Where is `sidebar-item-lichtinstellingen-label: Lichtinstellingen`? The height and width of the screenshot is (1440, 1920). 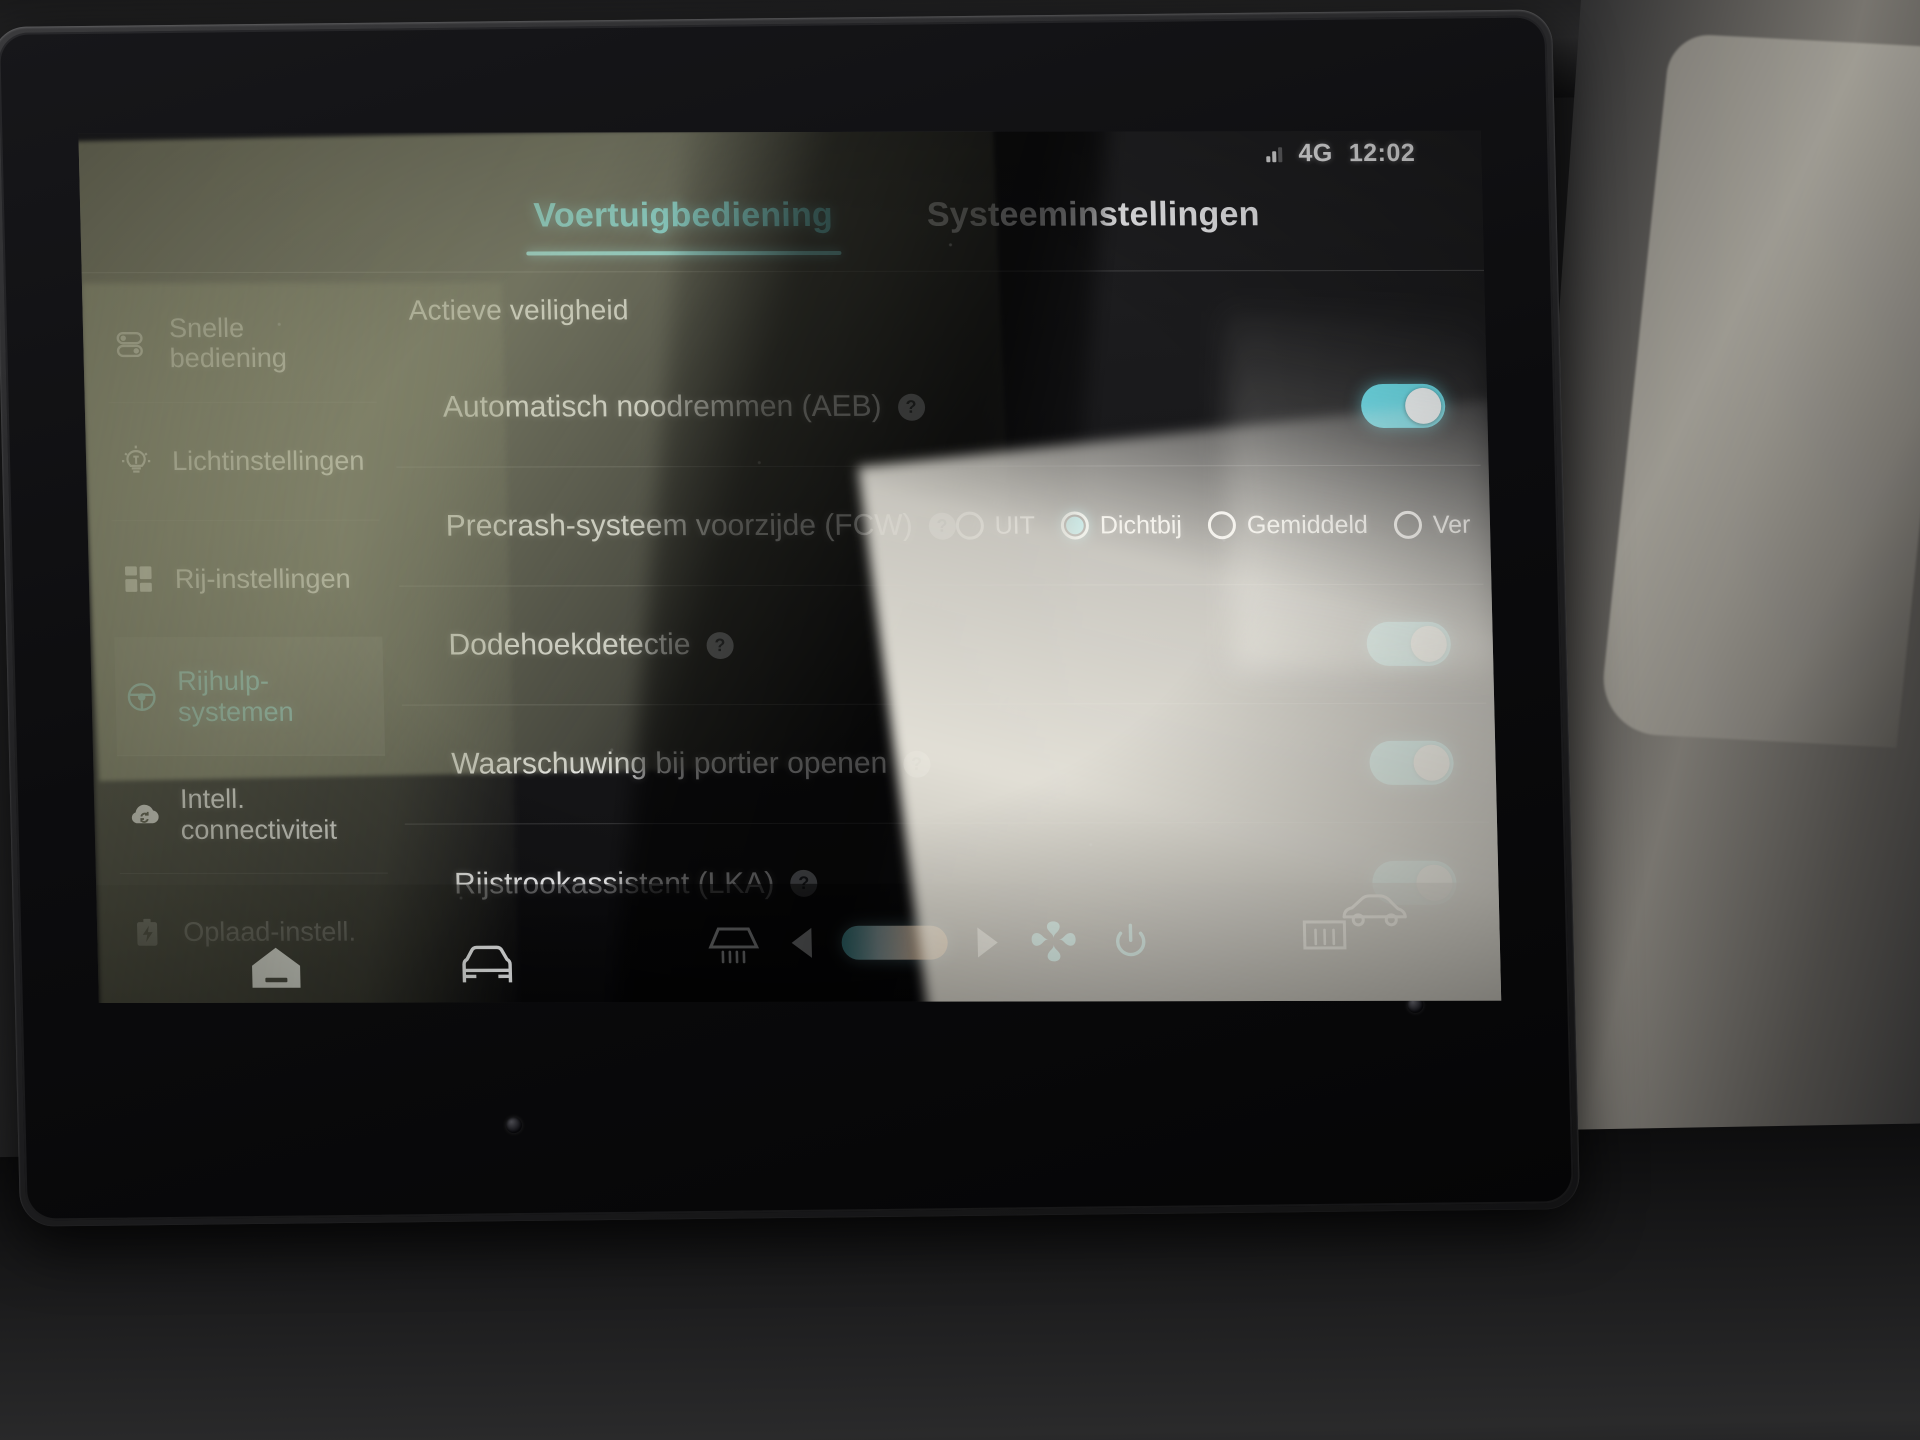
sidebar-item-lichtinstellingen-label: Lichtinstellingen is located at coordinates (268, 461).